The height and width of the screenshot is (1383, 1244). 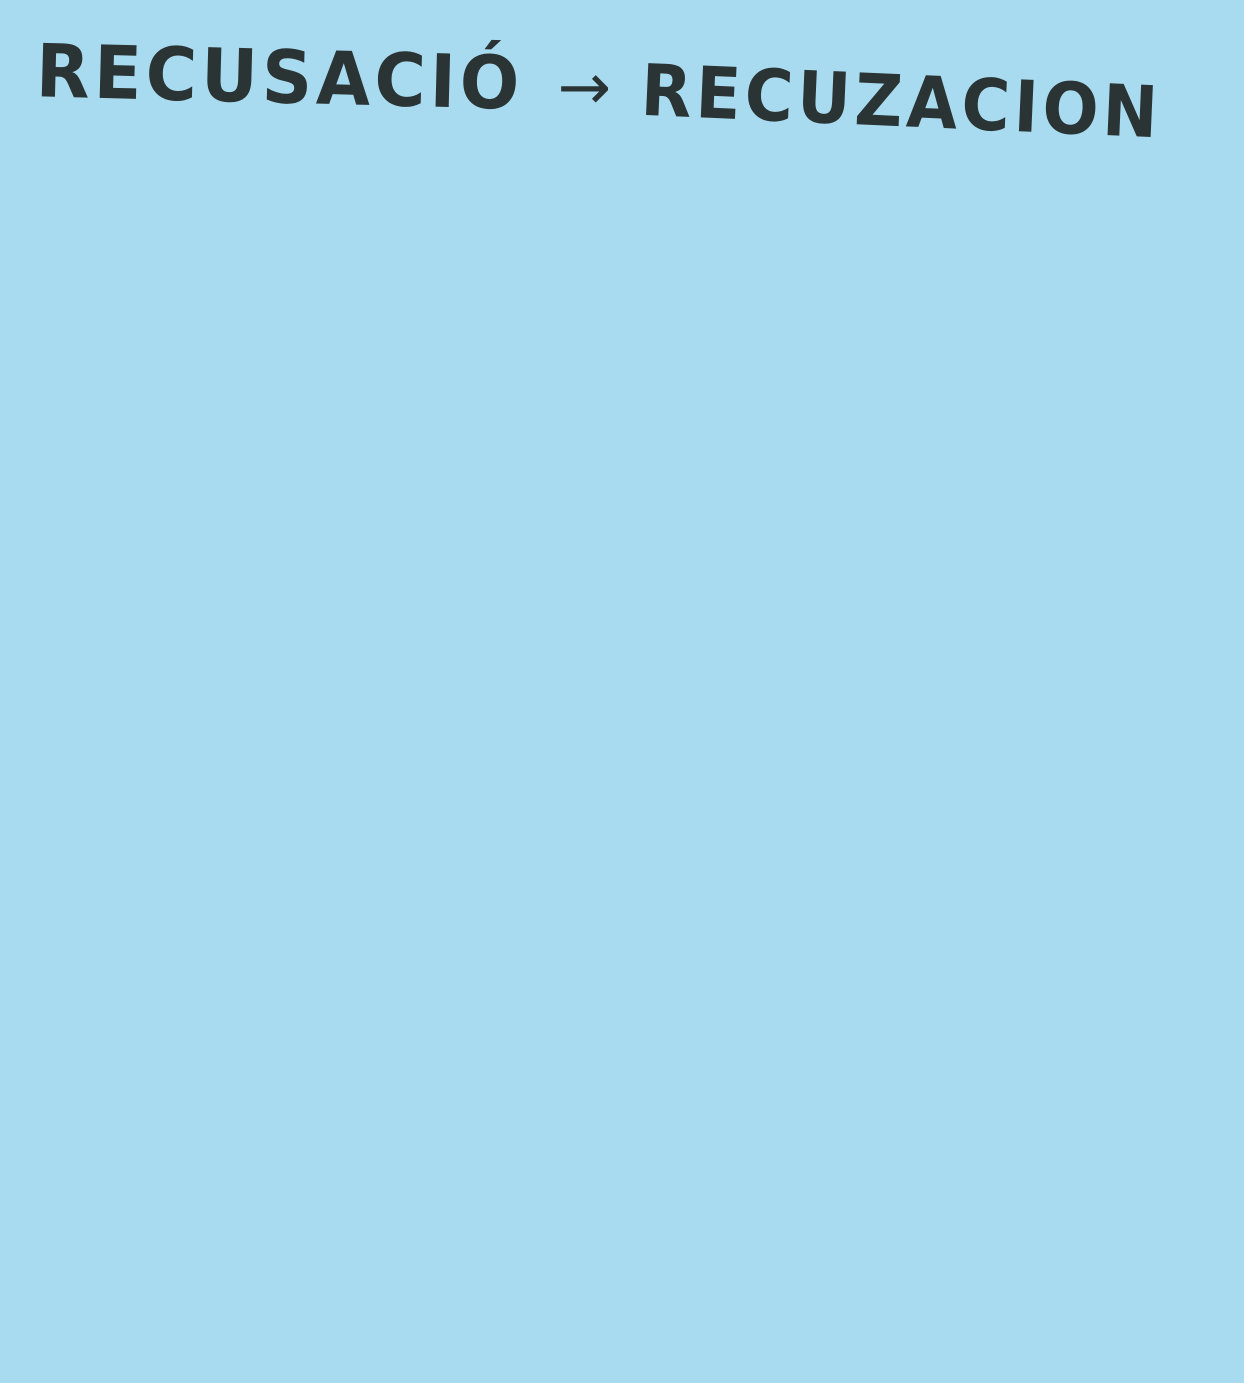 What do you see at coordinates (901, 101) in the screenshot?
I see `corrected-word: RECUZACION` at bounding box center [901, 101].